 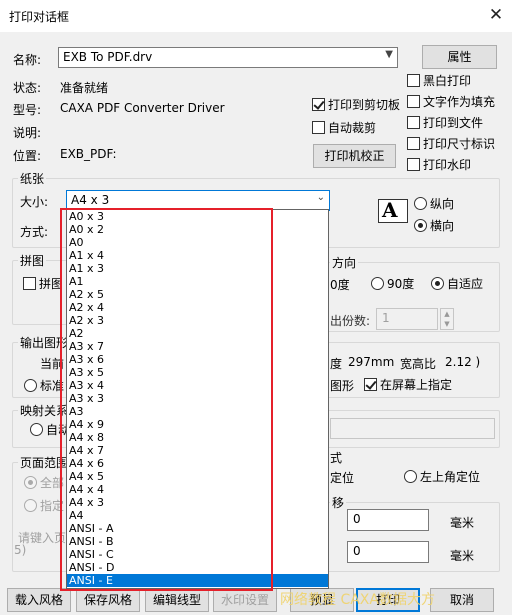 What do you see at coordinates (228, 57) in the screenshot?
I see `printer-name-select: EXB To PDF.drv ▼` at bounding box center [228, 57].